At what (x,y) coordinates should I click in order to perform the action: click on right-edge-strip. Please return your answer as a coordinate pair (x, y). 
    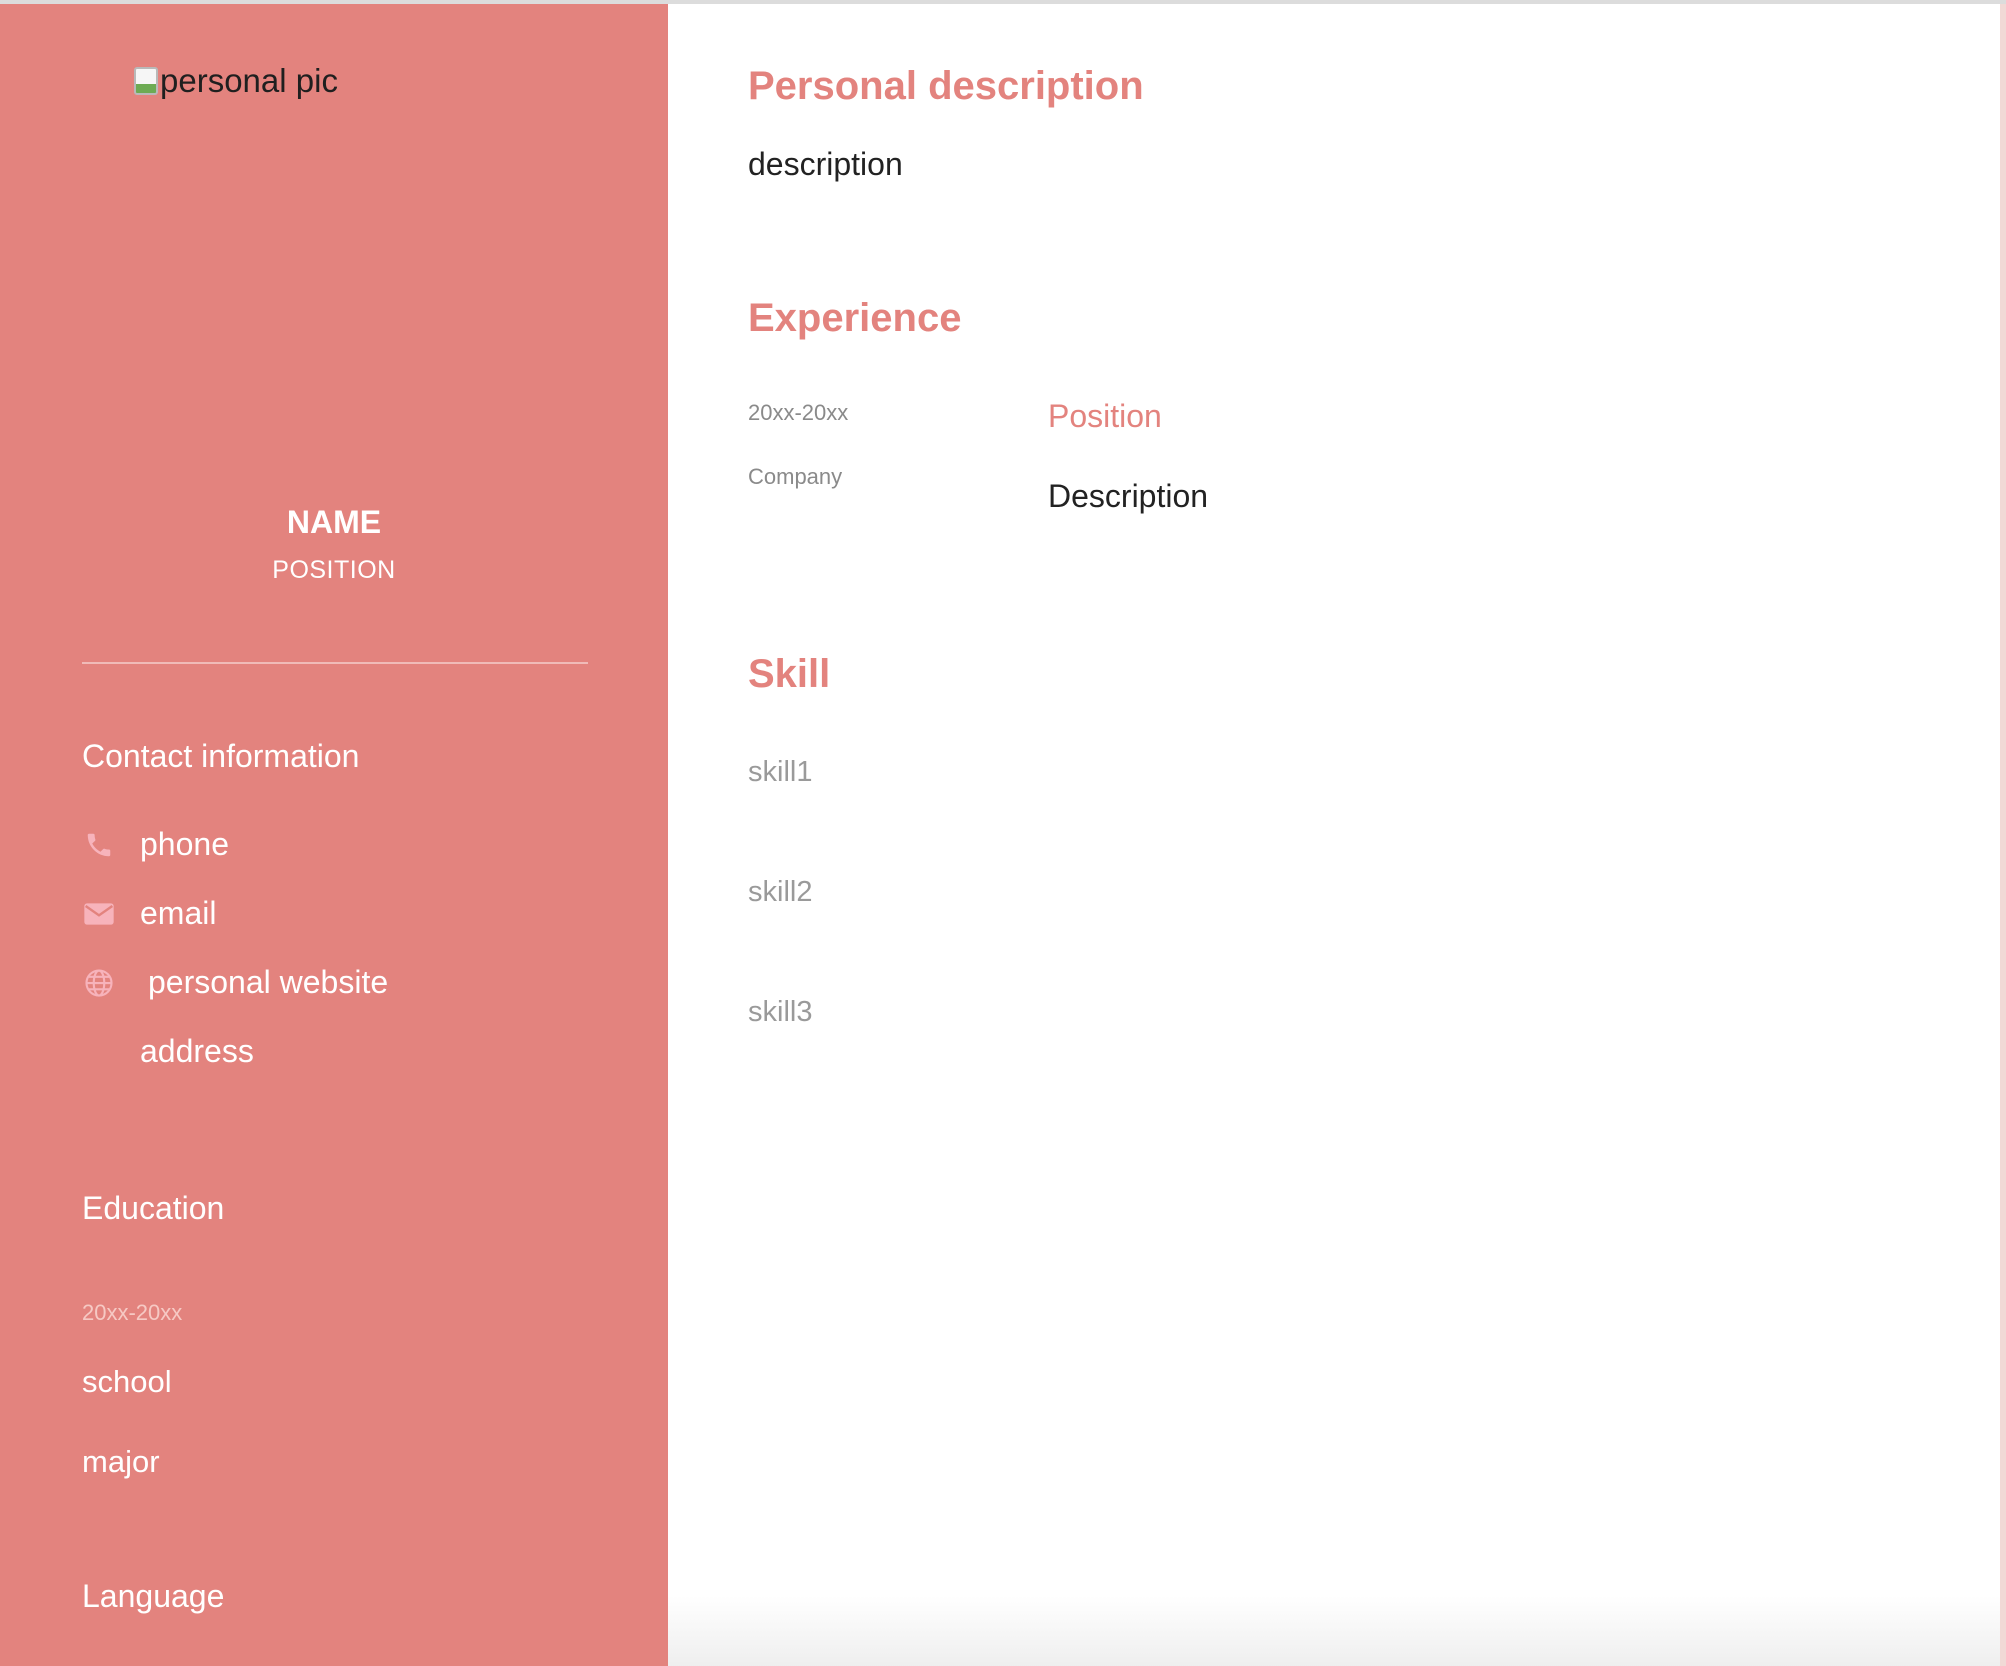
    Looking at the image, I should click on (2003, 835).